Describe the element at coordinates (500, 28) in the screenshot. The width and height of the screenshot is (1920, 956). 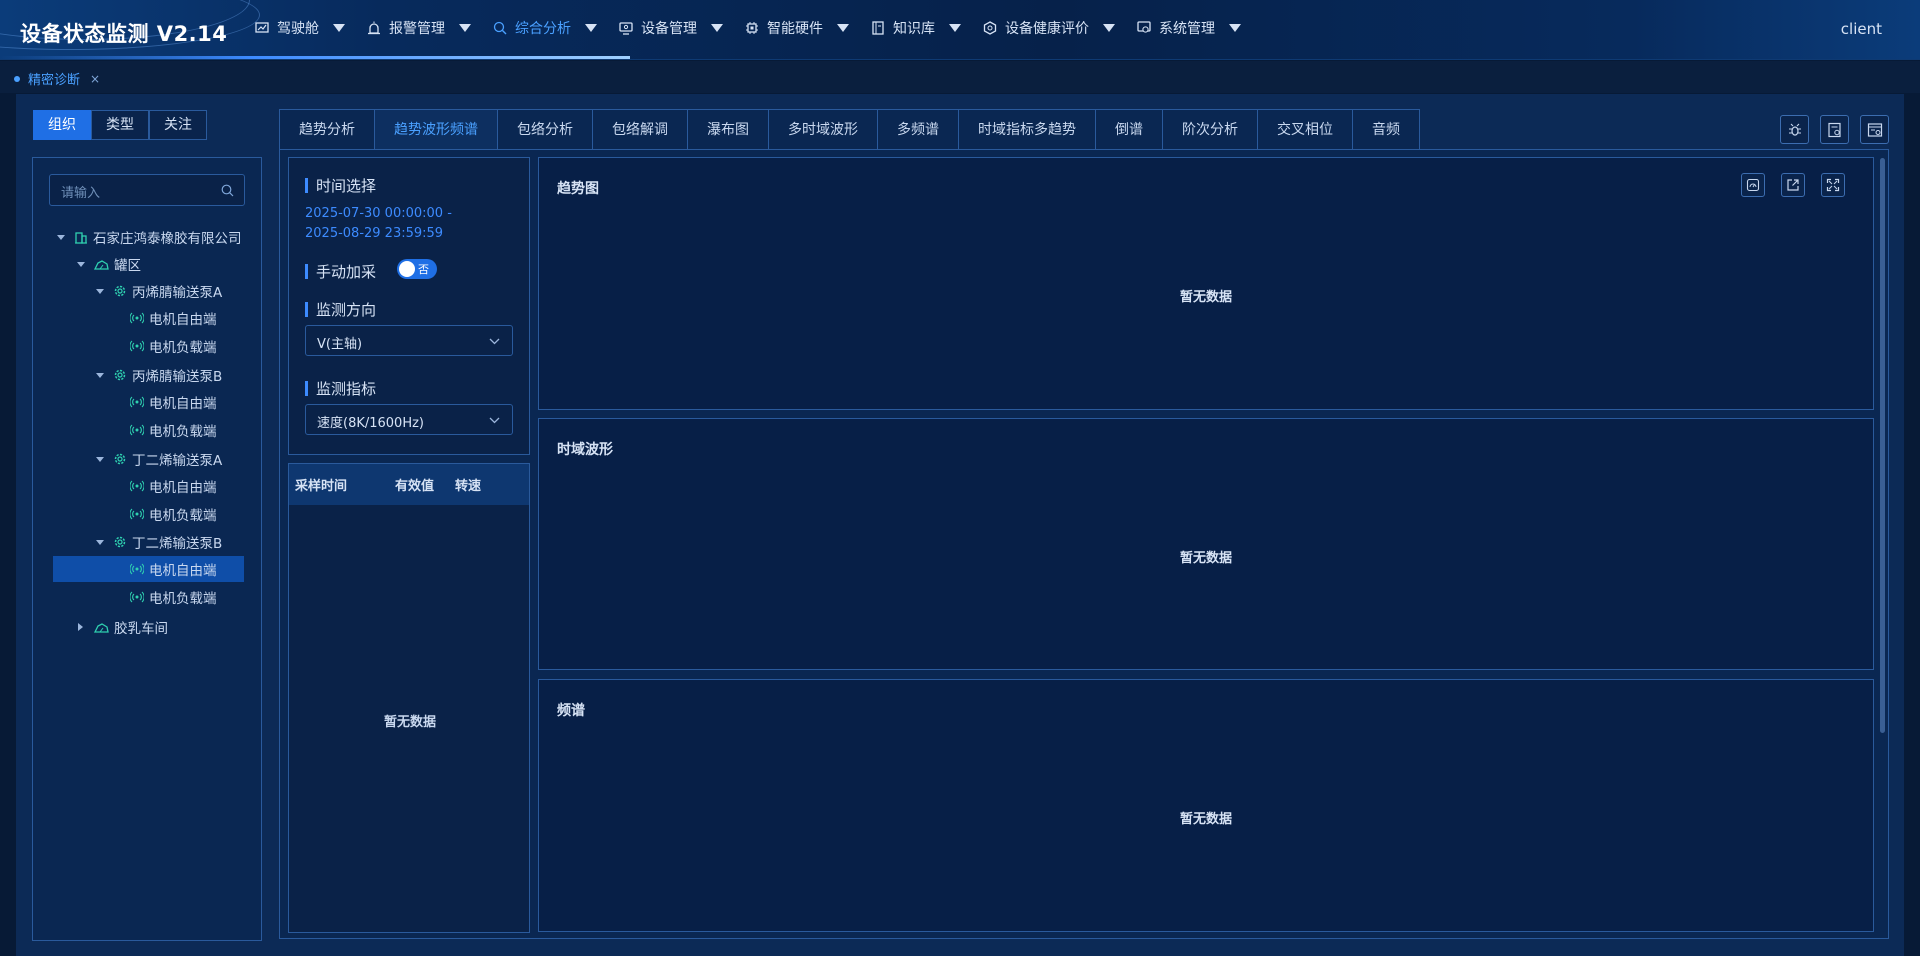
I see `analysis-search-icon` at that location.